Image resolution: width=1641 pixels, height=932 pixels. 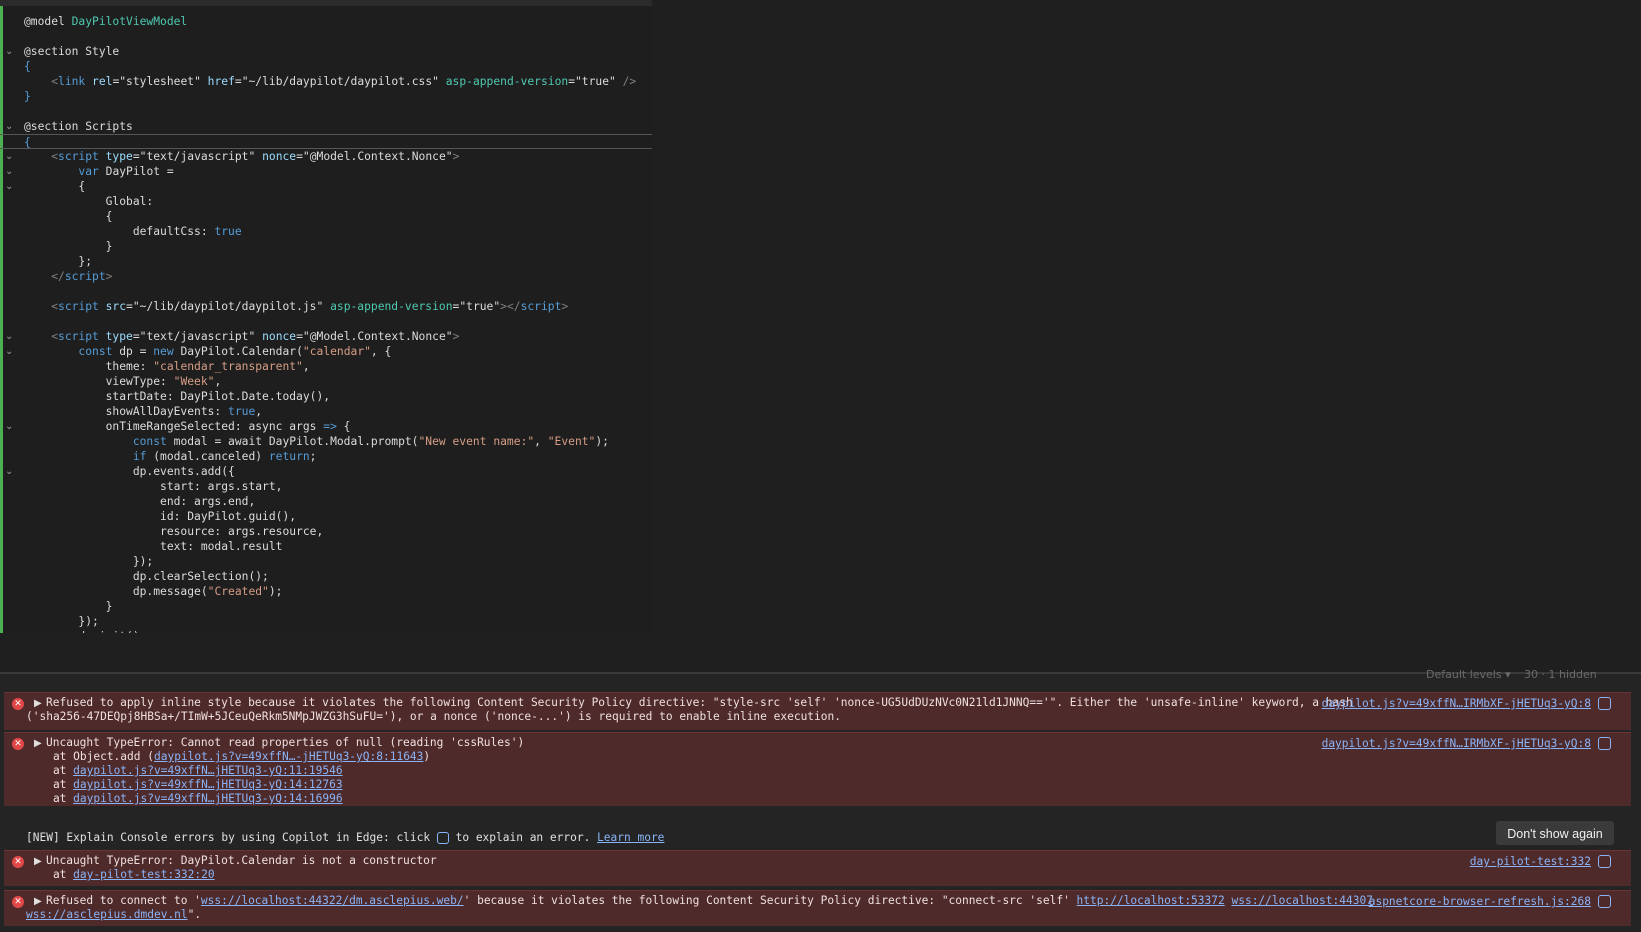 What do you see at coordinates (326, 276) in the screenshot?
I see `code-line: </script>` at bounding box center [326, 276].